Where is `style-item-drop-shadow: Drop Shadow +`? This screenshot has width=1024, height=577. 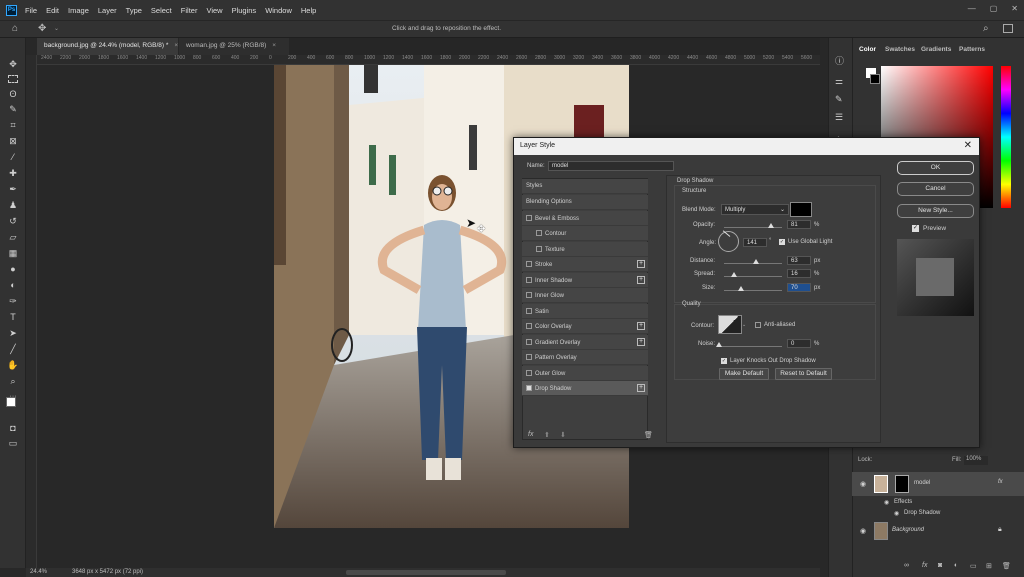
style-item-drop-shadow: Drop Shadow + is located at coordinates (585, 388).